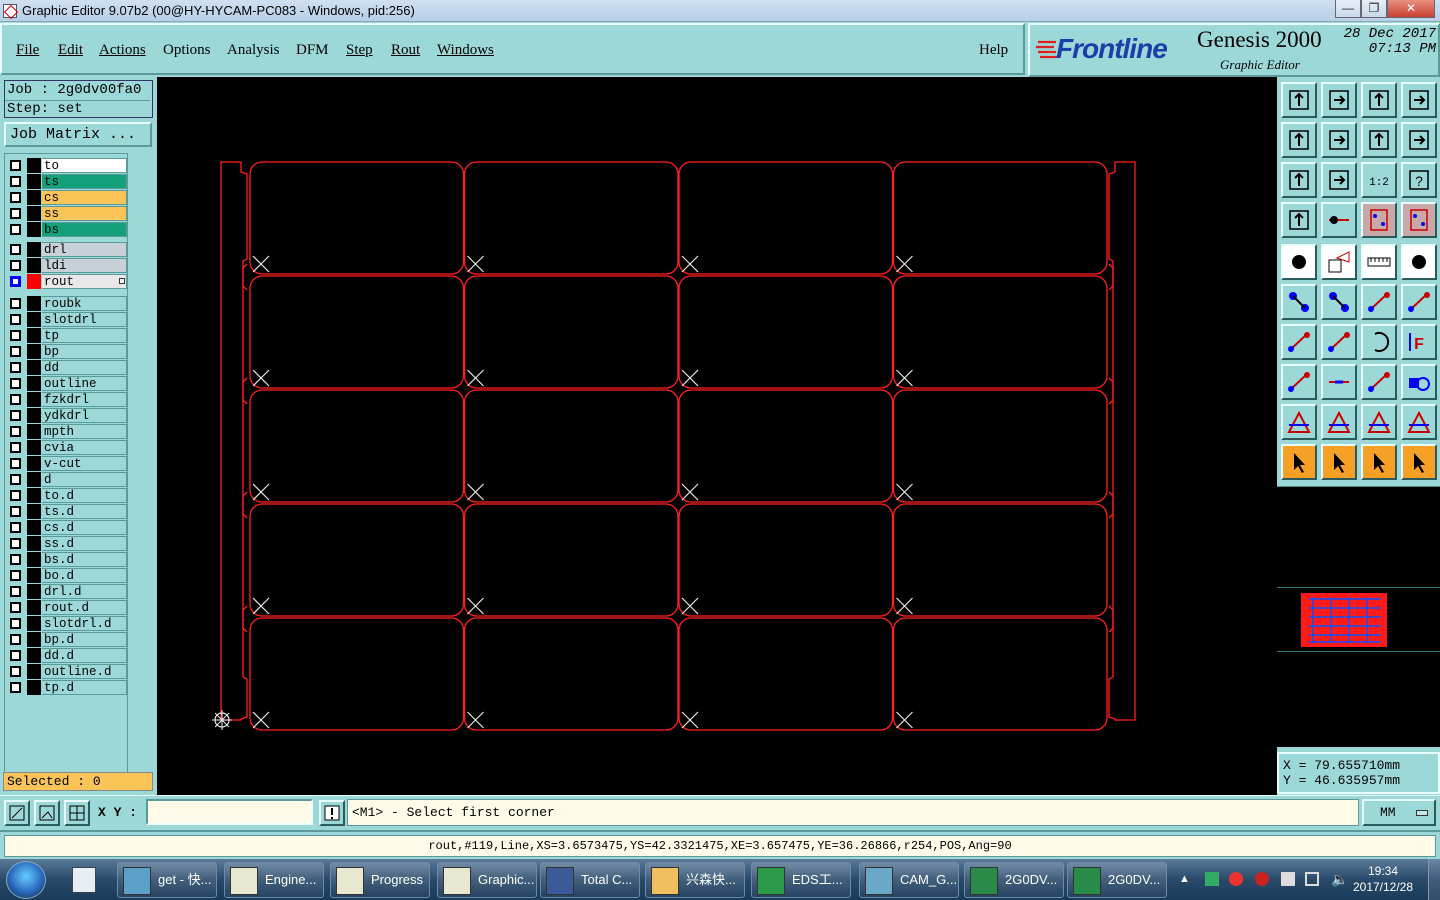 This screenshot has width=1440, height=900. I want to click on ruler-button, so click(1379, 262).